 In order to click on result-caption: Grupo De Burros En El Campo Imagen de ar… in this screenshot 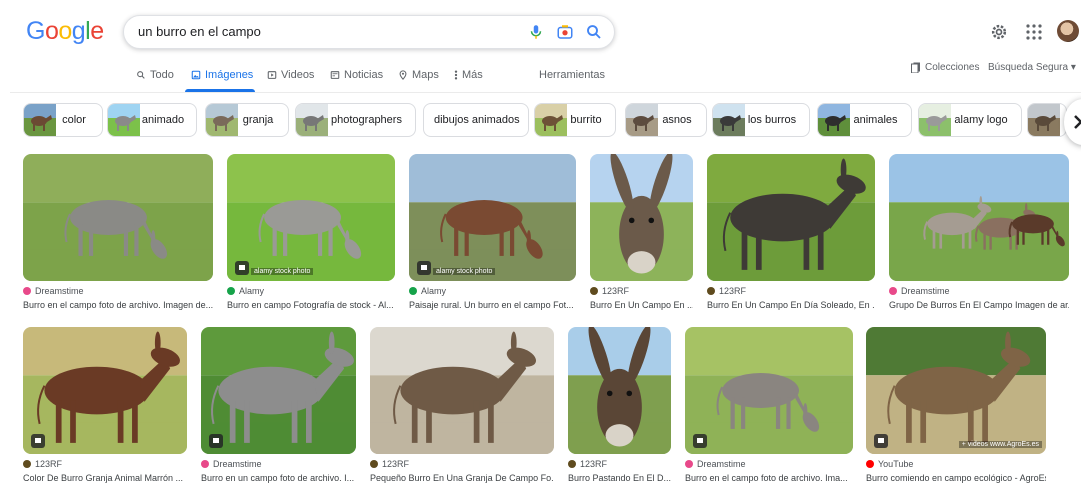, I will do `click(979, 305)`.